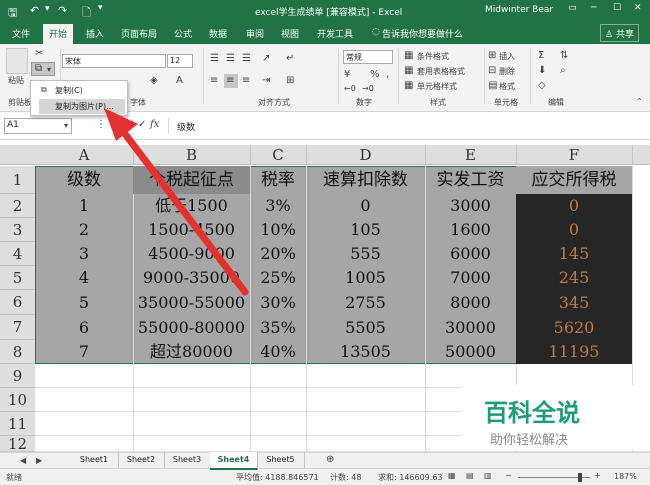  Describe the element at coordinates (114, 61) in the screenshot. I see `font-name-select: 宋体` at that location.